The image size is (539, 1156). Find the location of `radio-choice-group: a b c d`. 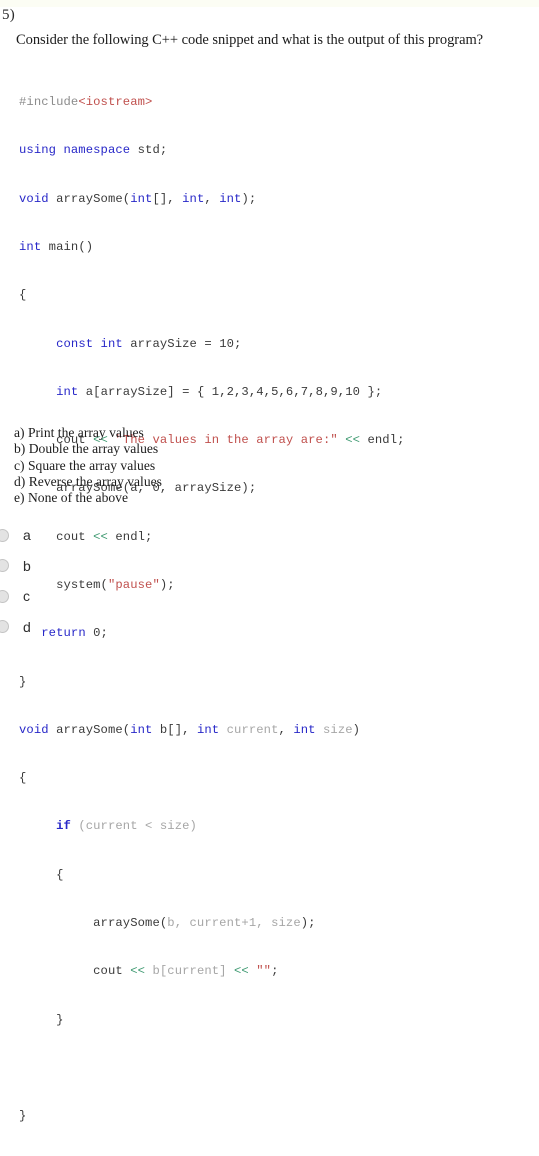

radio-choice-group: a b c d is located at coordinates (269, 581).